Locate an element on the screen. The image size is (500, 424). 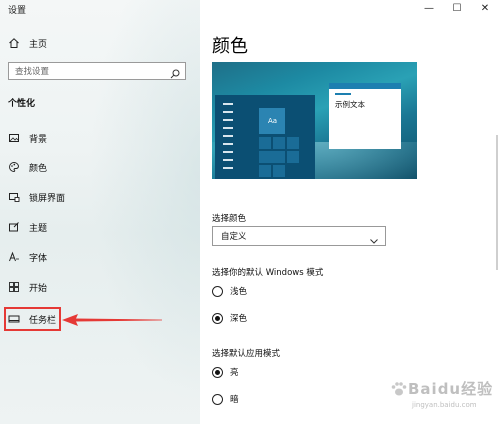
sidebar-item-themes: 主题 is located at coordinates (100, 227).